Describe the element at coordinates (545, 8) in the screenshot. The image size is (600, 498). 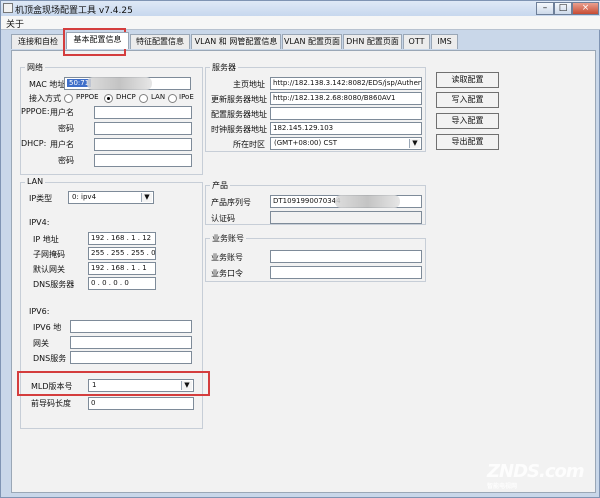
I see `minimize-icon: –` at that location.